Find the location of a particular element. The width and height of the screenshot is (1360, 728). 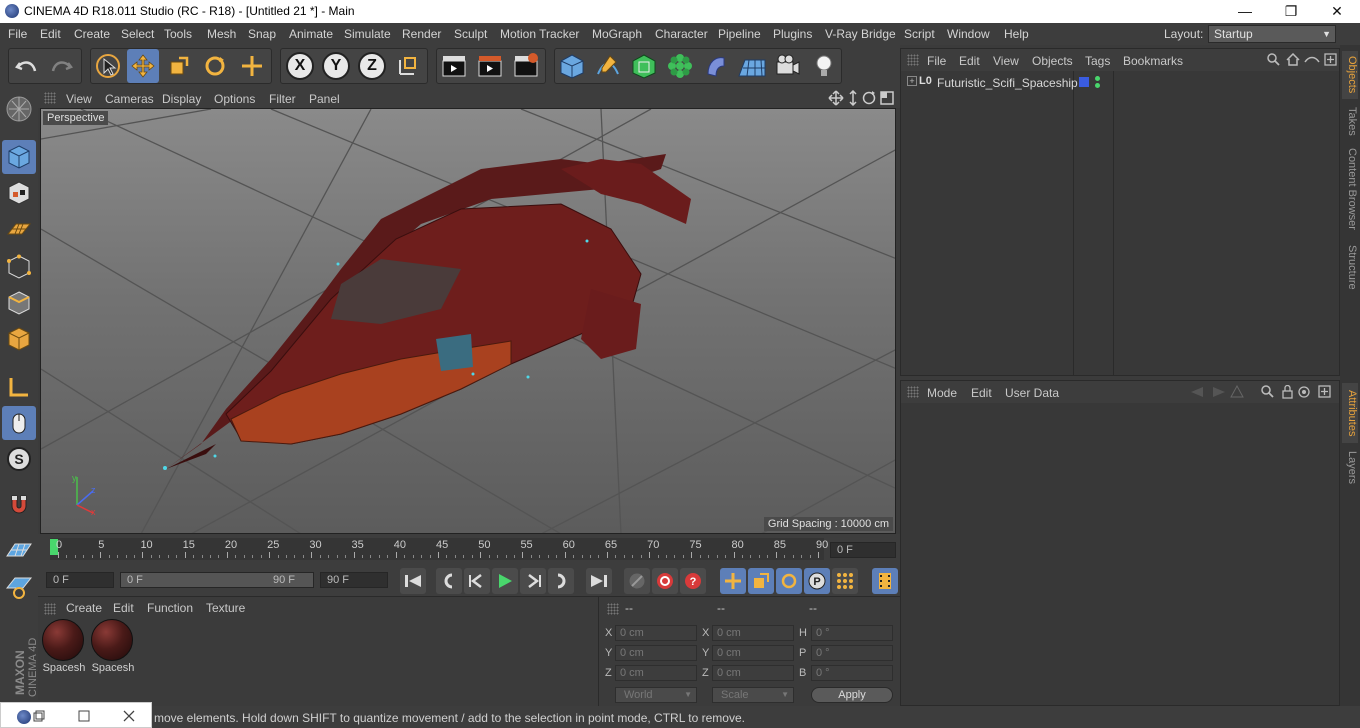

tab-objects: Objects is located at coordinates (1350, 75).